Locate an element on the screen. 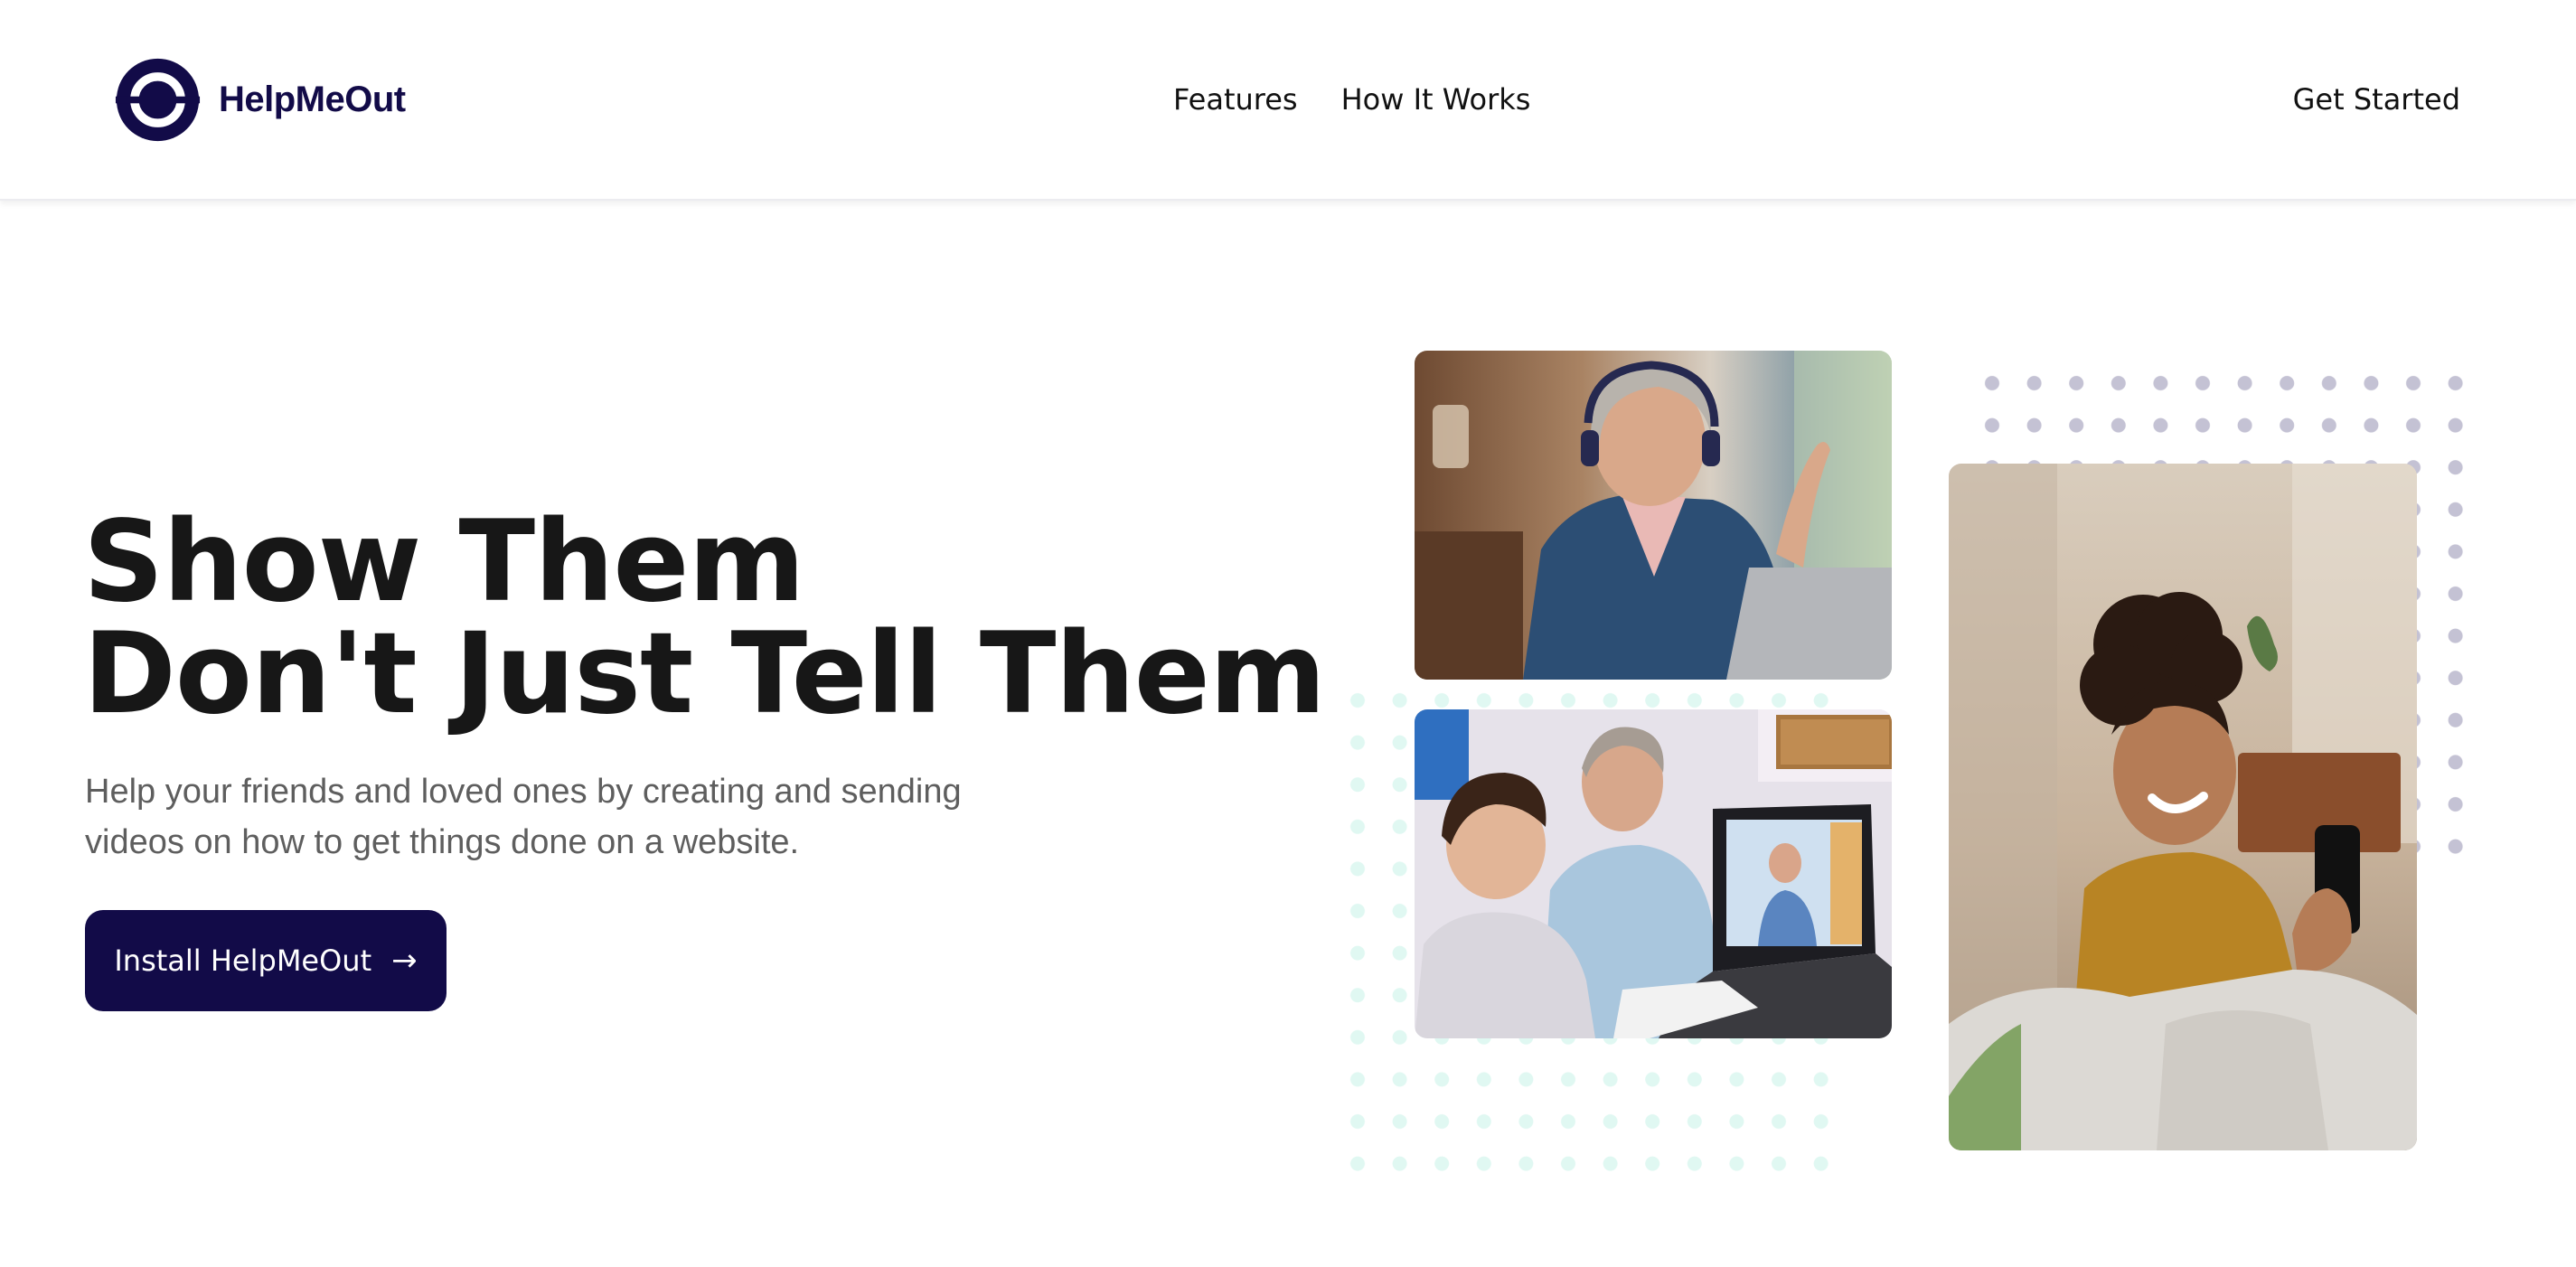  nav-link-how-it-works: How It Works is located at coordinates (1436, 99).